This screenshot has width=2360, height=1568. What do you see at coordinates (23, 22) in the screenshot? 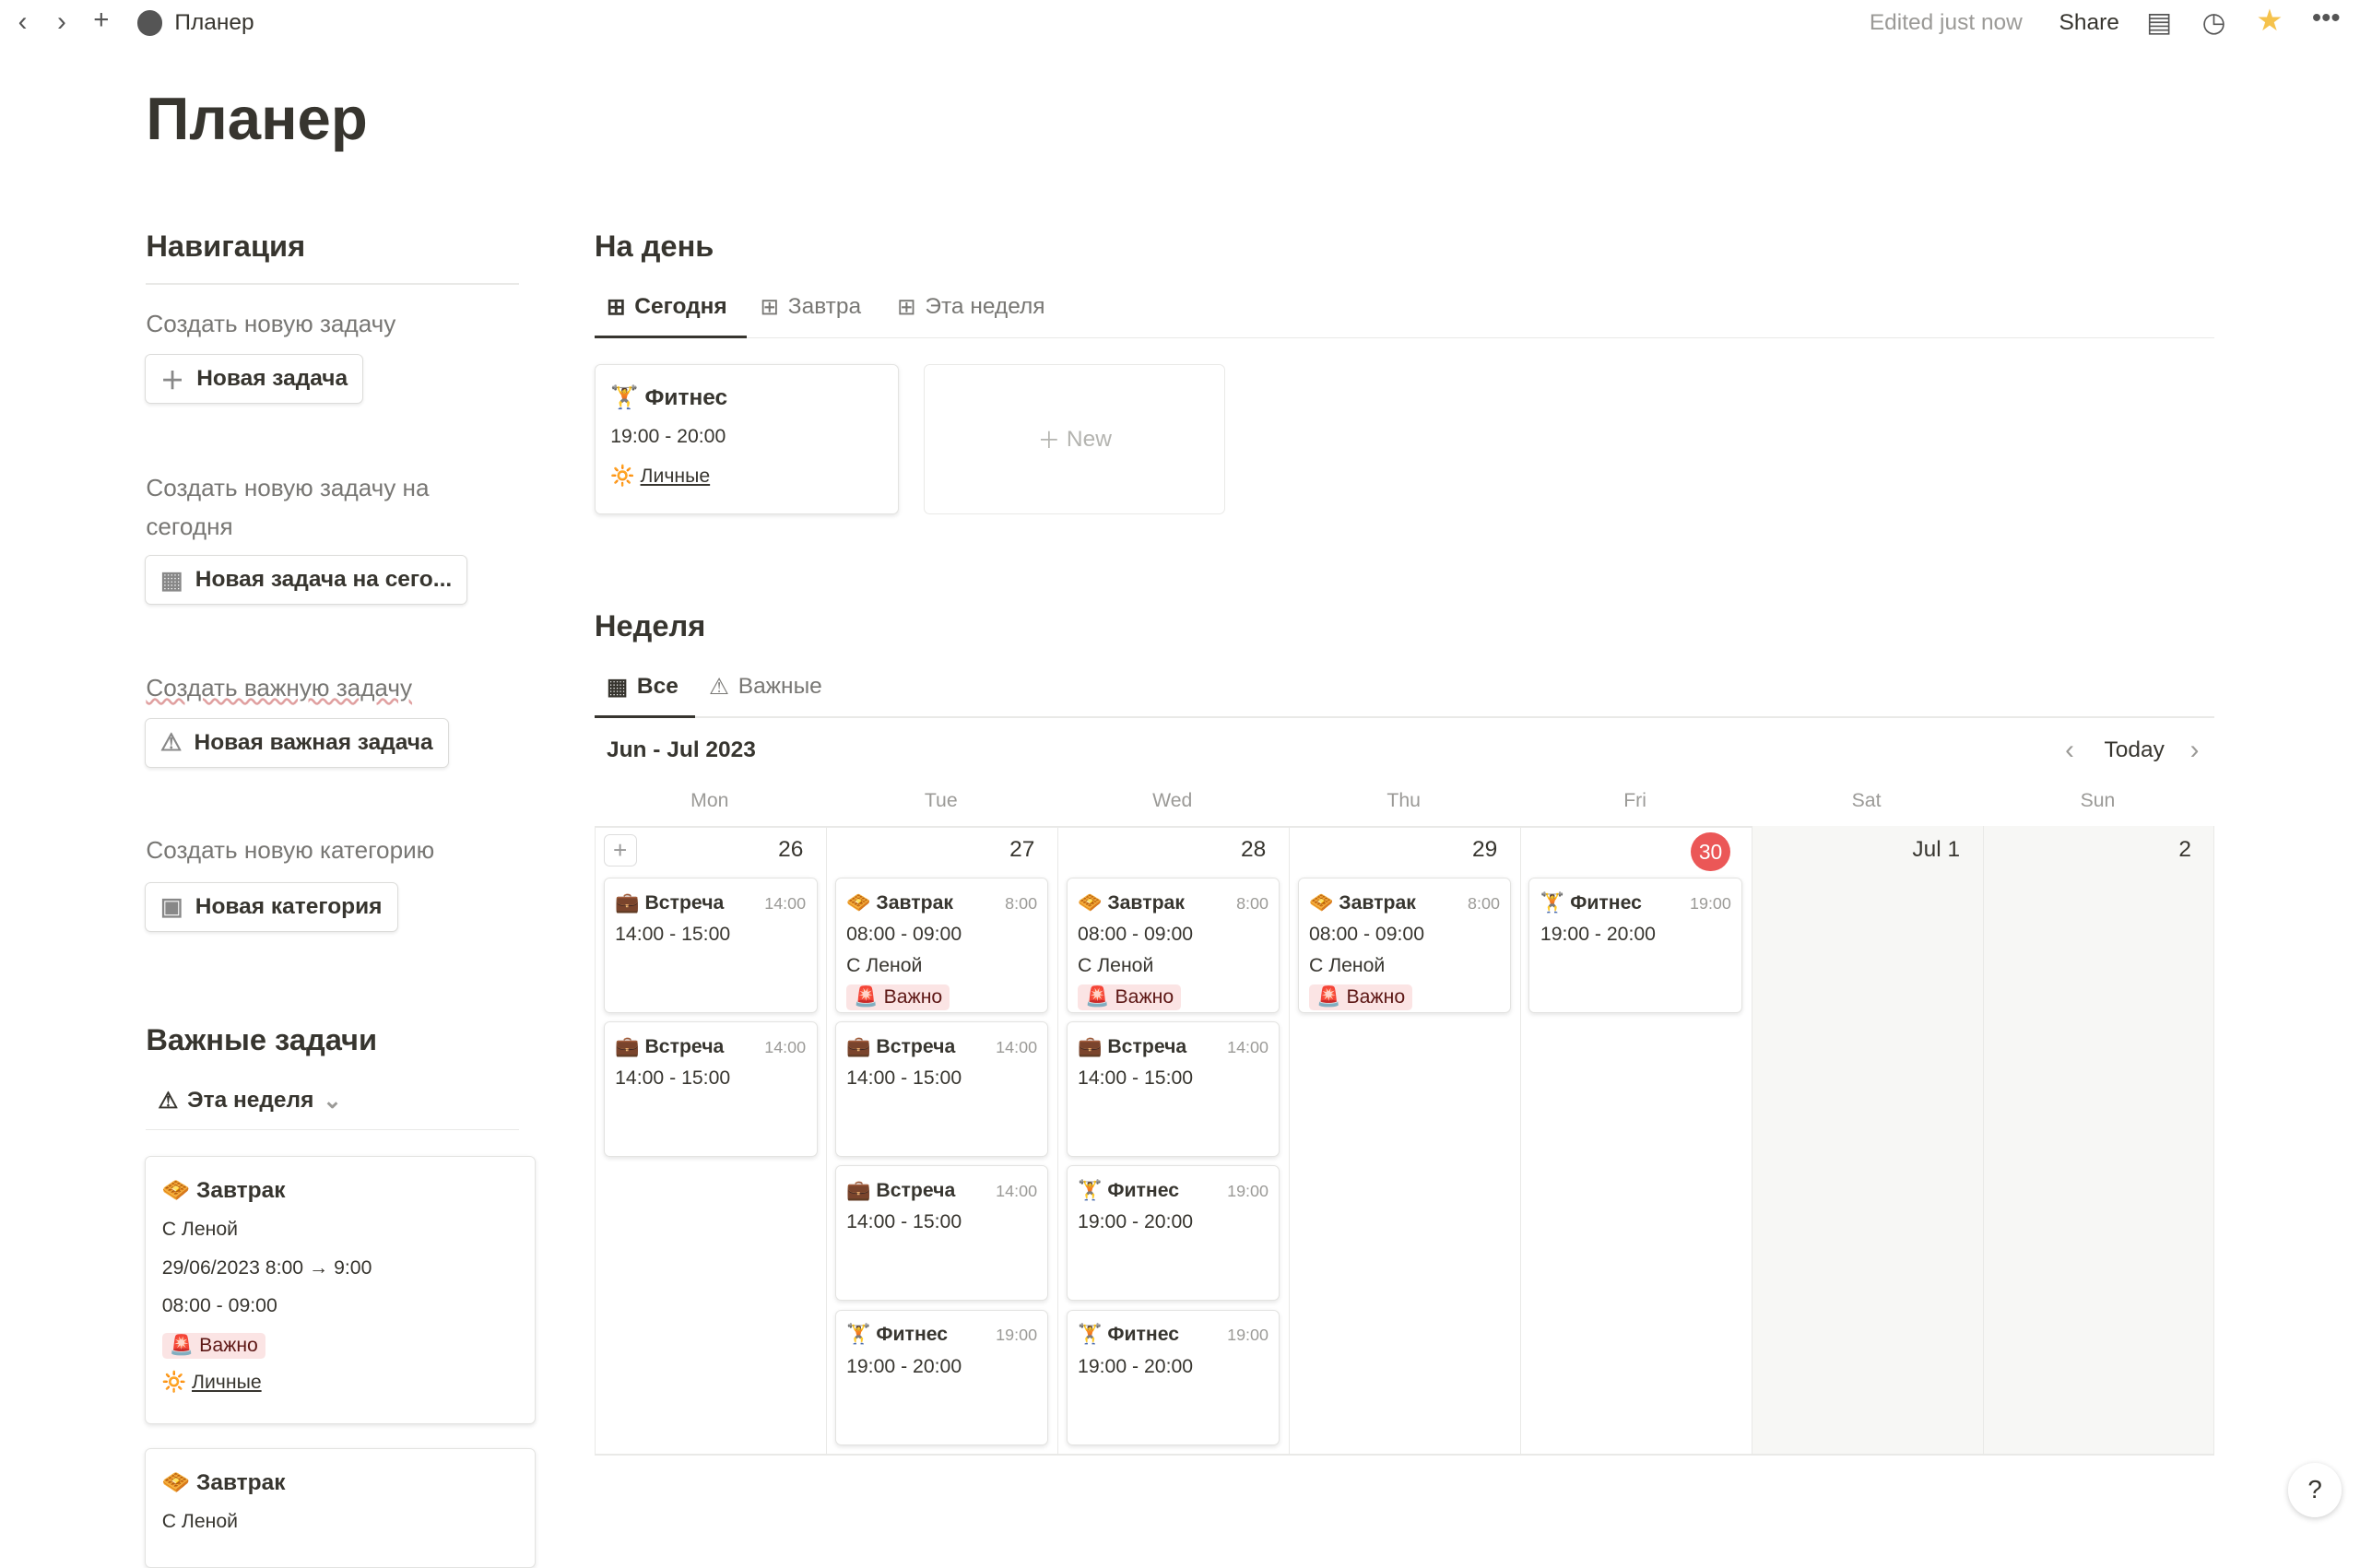
I see `back-icon: ‹` at bounding box center [23, 22].